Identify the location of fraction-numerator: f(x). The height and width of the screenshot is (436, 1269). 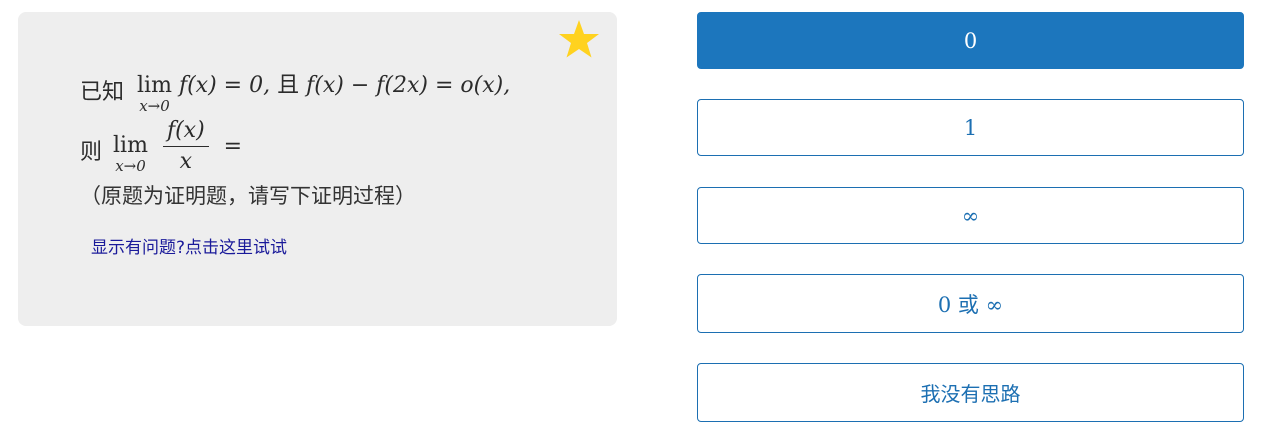
(185, 132).